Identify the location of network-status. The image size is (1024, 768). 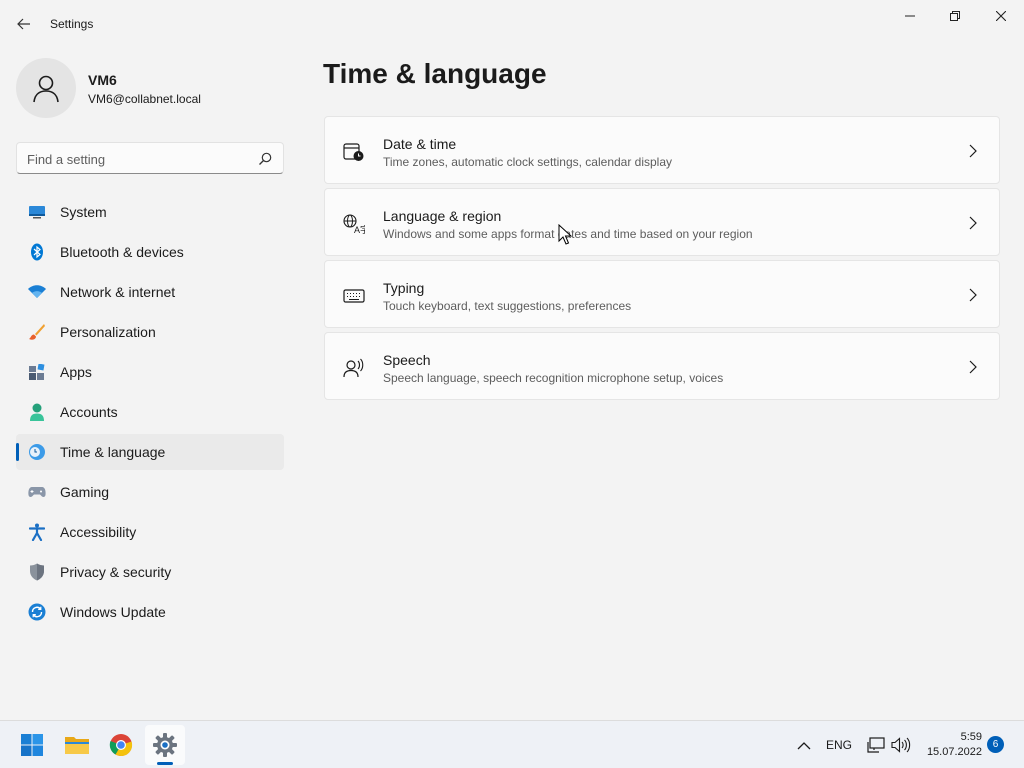
(876, 745).